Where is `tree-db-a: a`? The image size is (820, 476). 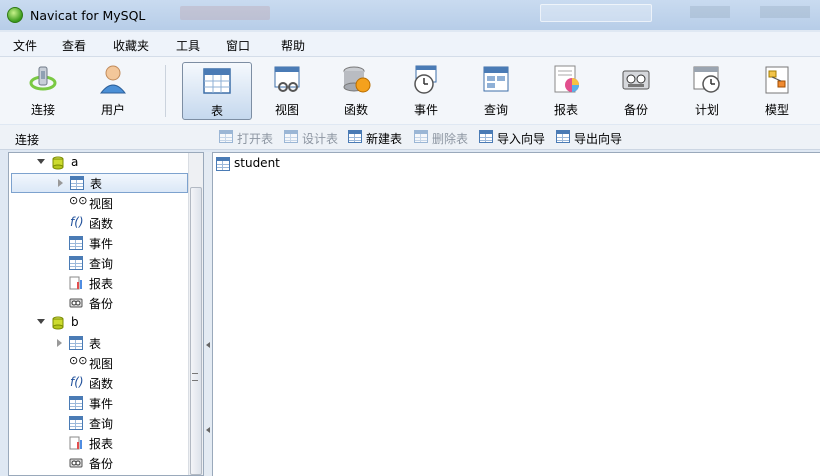 tree-db-a: a is located at coordinates (100, 163).